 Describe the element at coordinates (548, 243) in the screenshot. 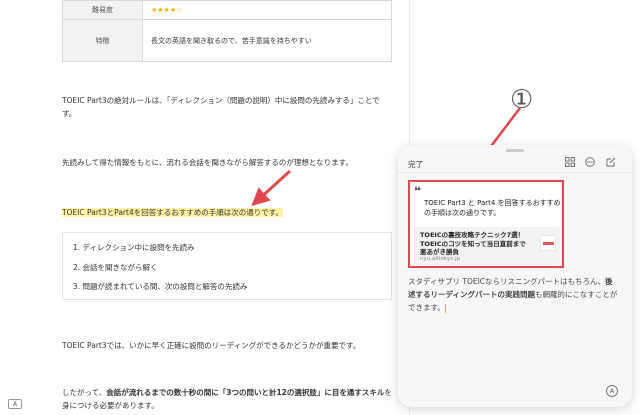

I see `link-thumbnail` at that location.